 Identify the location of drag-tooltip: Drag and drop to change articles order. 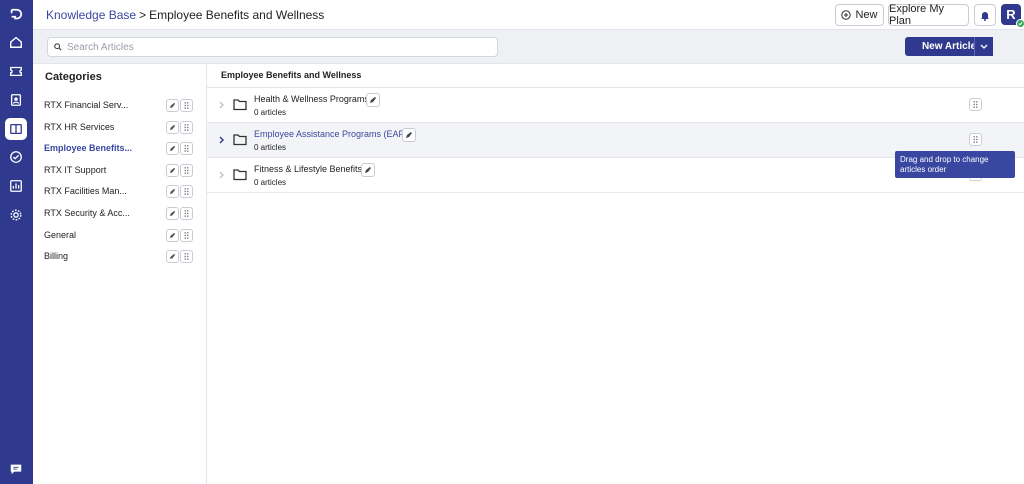
(955, 164).